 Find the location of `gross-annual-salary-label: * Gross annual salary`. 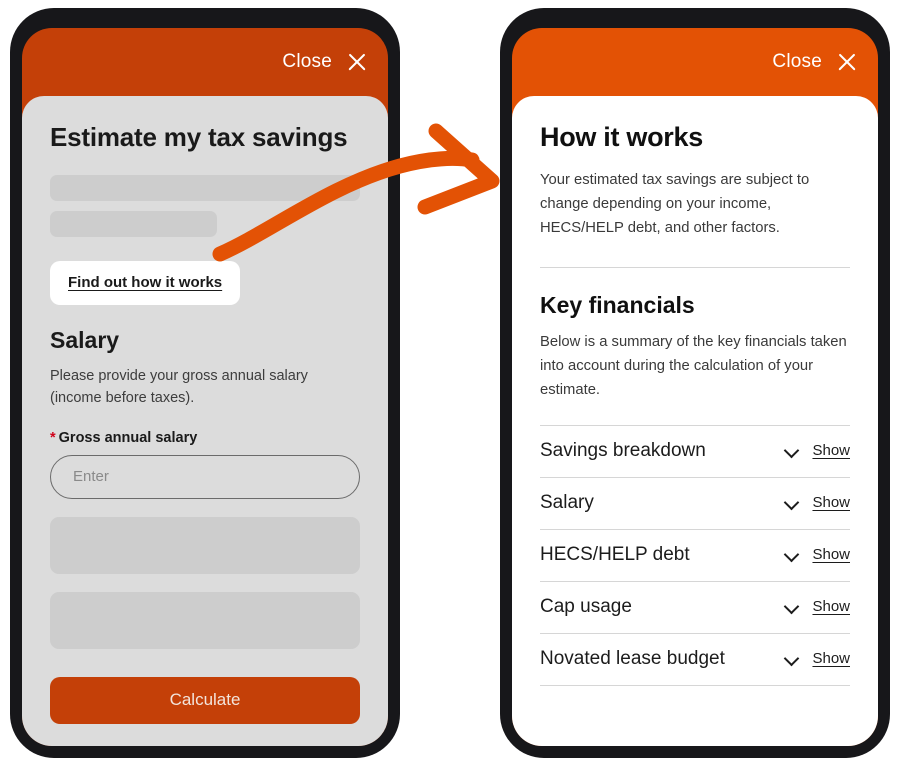

gross-annual-salary-label: * Gross annual salary is located at coordinates (205, 438).